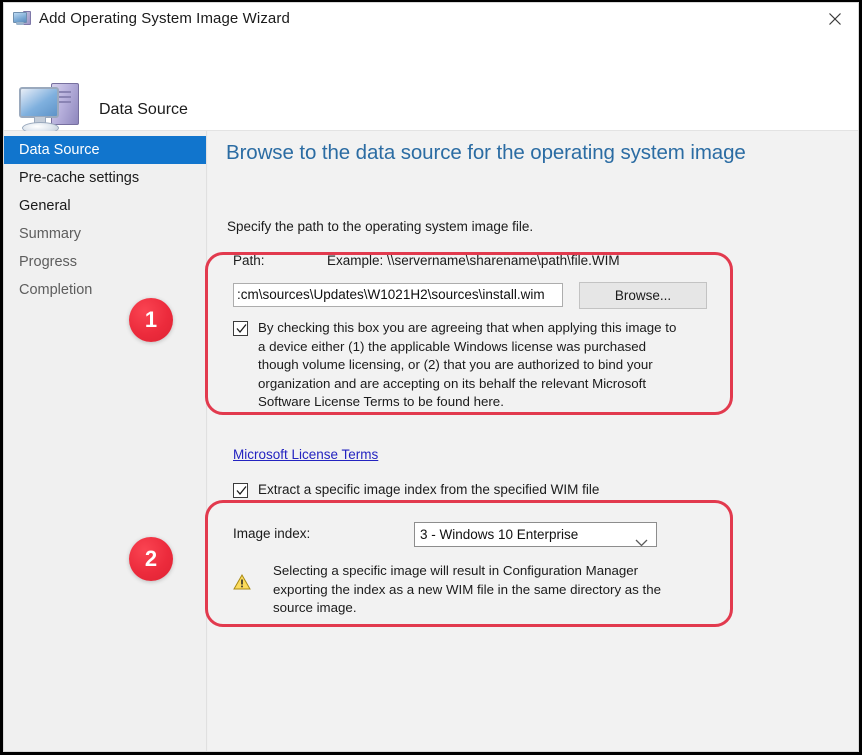  What do you see at coordinates (240, 490) in the screenshot?
I see `extract-index-checkbox` at bounding box center [240, 490].